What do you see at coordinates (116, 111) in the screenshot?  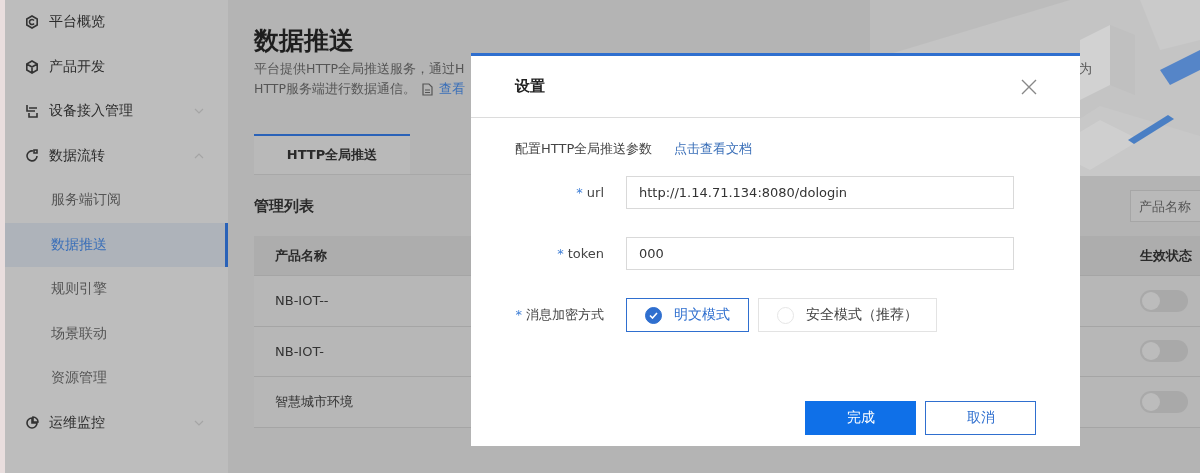 I see `sidebar-item: 设备接入管理` at bounding box center [116, 111].